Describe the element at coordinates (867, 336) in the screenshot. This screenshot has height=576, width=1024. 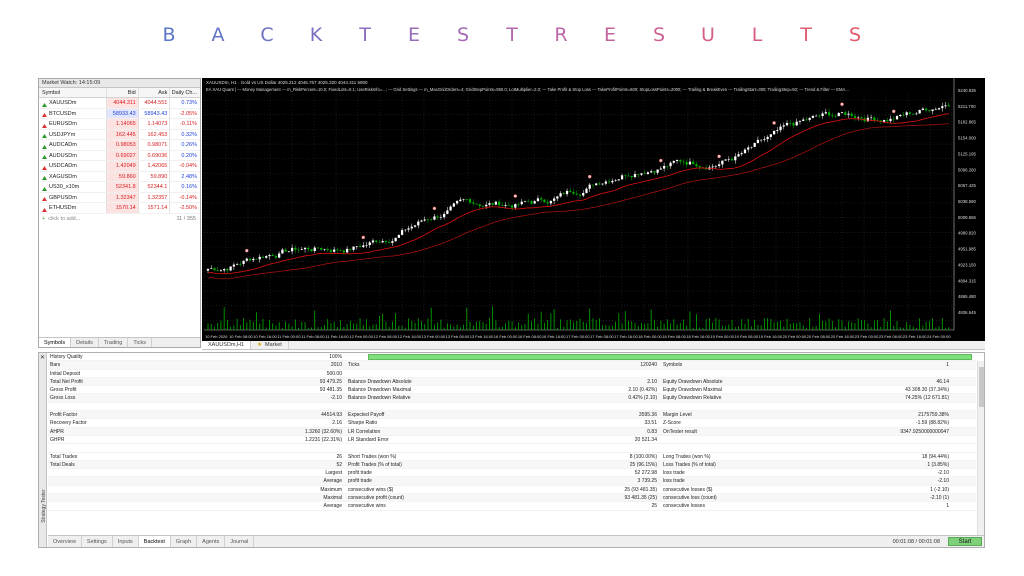
I see `time-tick-label: 23 Feb 00:00` at that location.